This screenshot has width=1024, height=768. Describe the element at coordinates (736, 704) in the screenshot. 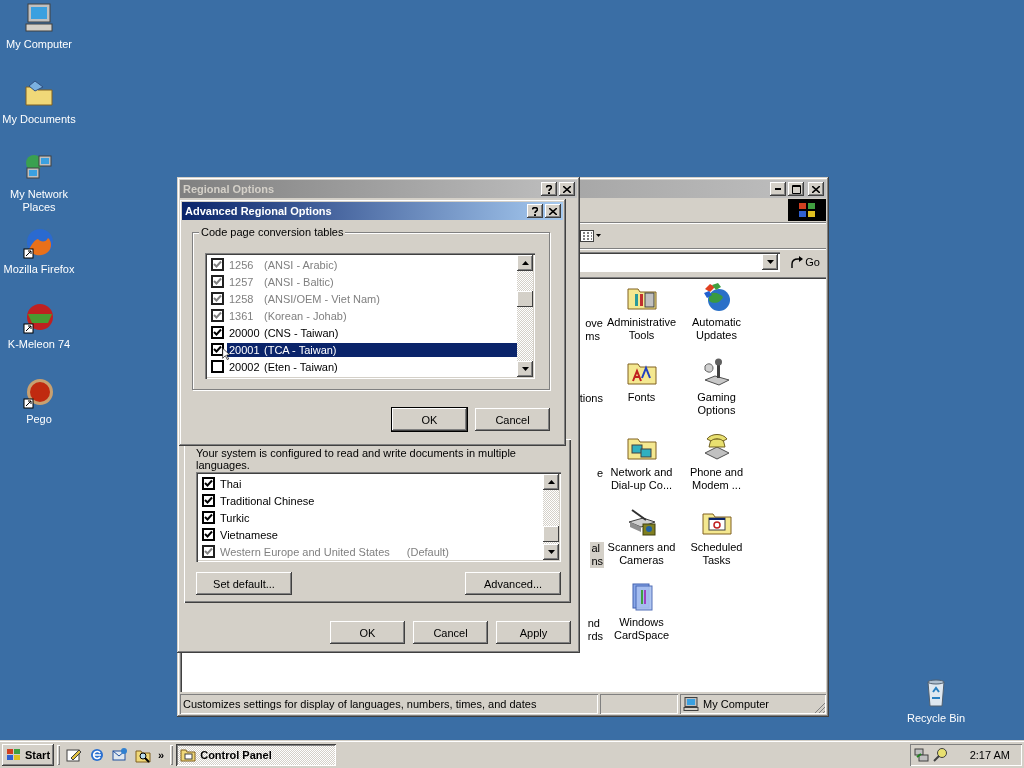

I see `zone-label: My Computer` at that location.